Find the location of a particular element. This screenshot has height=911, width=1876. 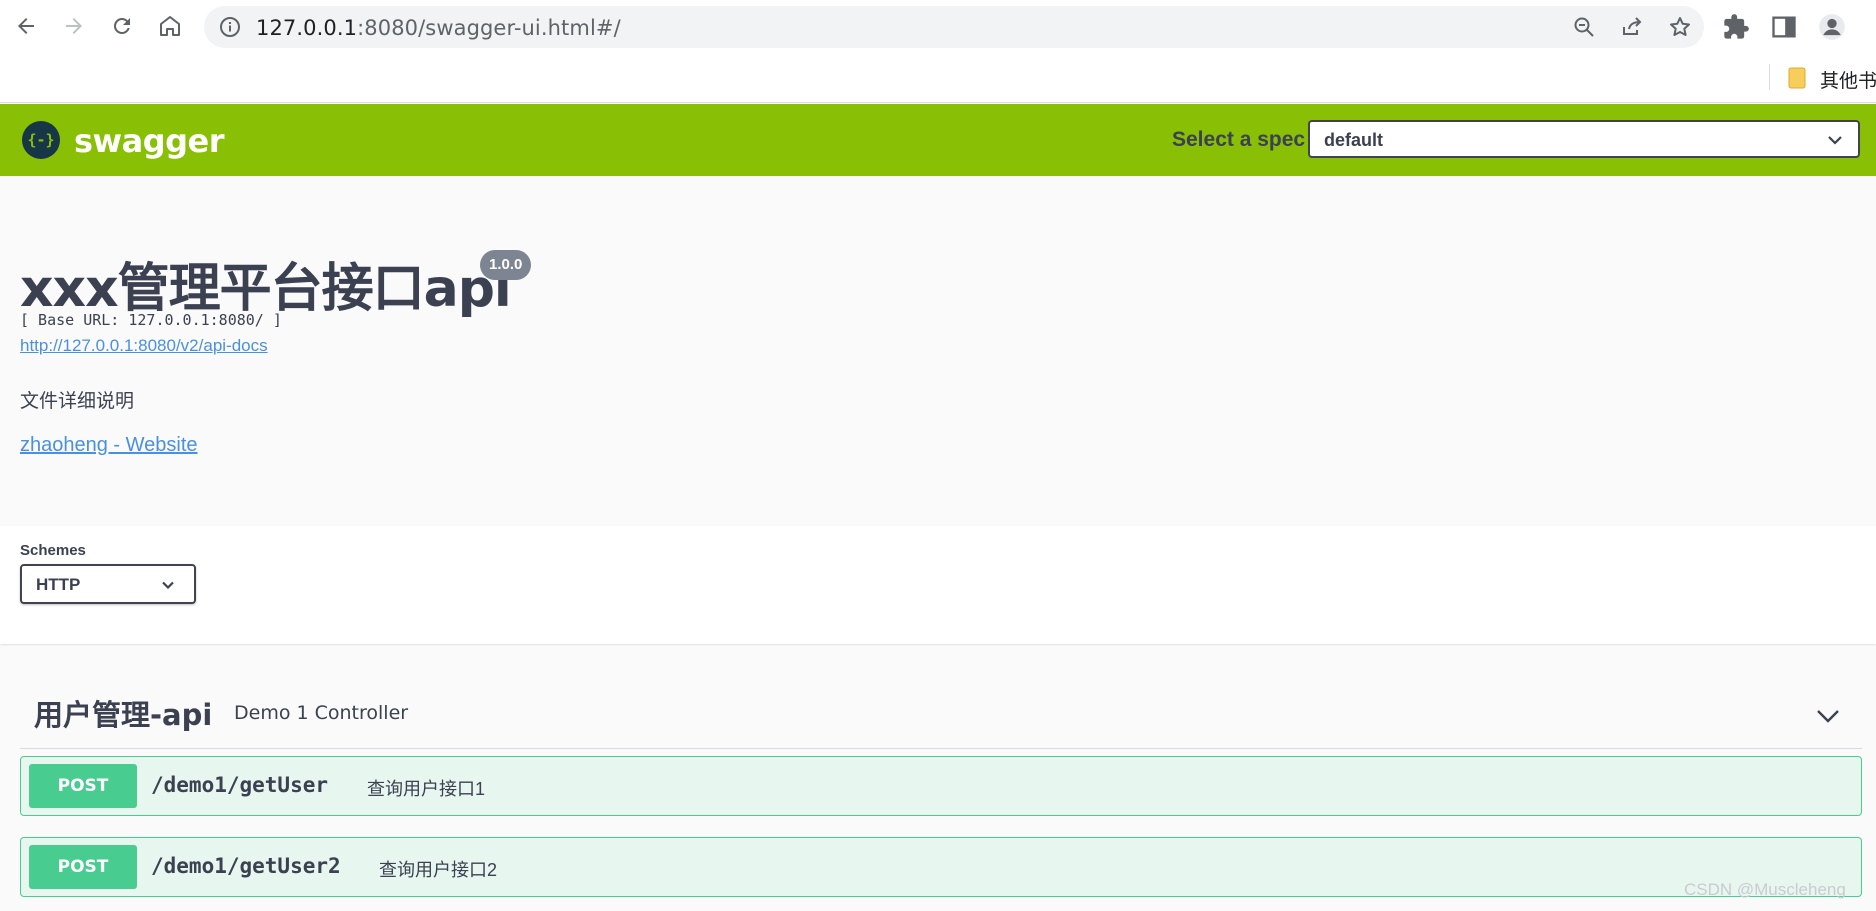

forward-button is located at coordinates (74, 26).